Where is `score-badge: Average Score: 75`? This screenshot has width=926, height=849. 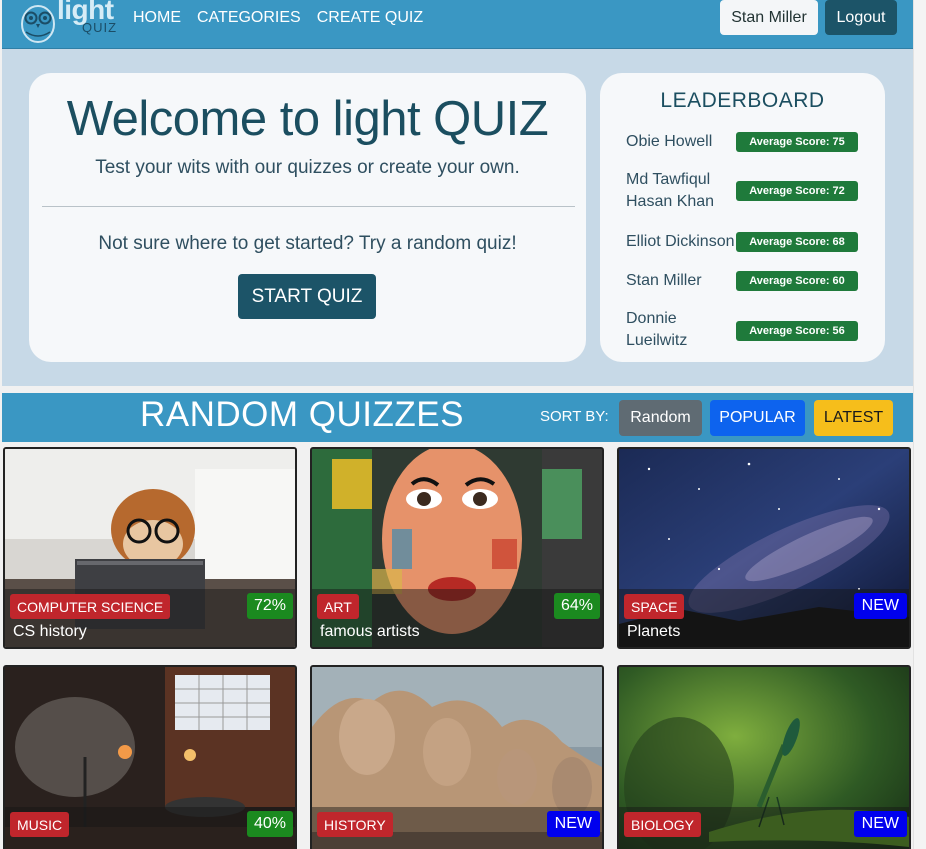
score-badge: Average Score: 75 is located at coordinates (797, 142).